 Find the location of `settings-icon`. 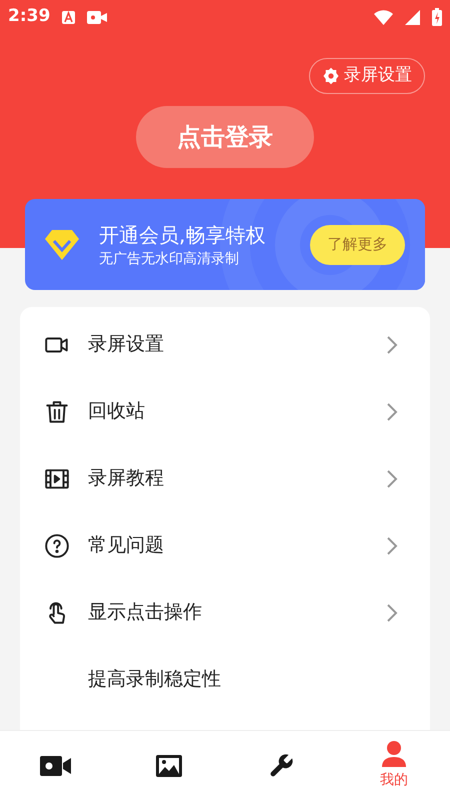

settings-icon is located at coordinates (331, 76).